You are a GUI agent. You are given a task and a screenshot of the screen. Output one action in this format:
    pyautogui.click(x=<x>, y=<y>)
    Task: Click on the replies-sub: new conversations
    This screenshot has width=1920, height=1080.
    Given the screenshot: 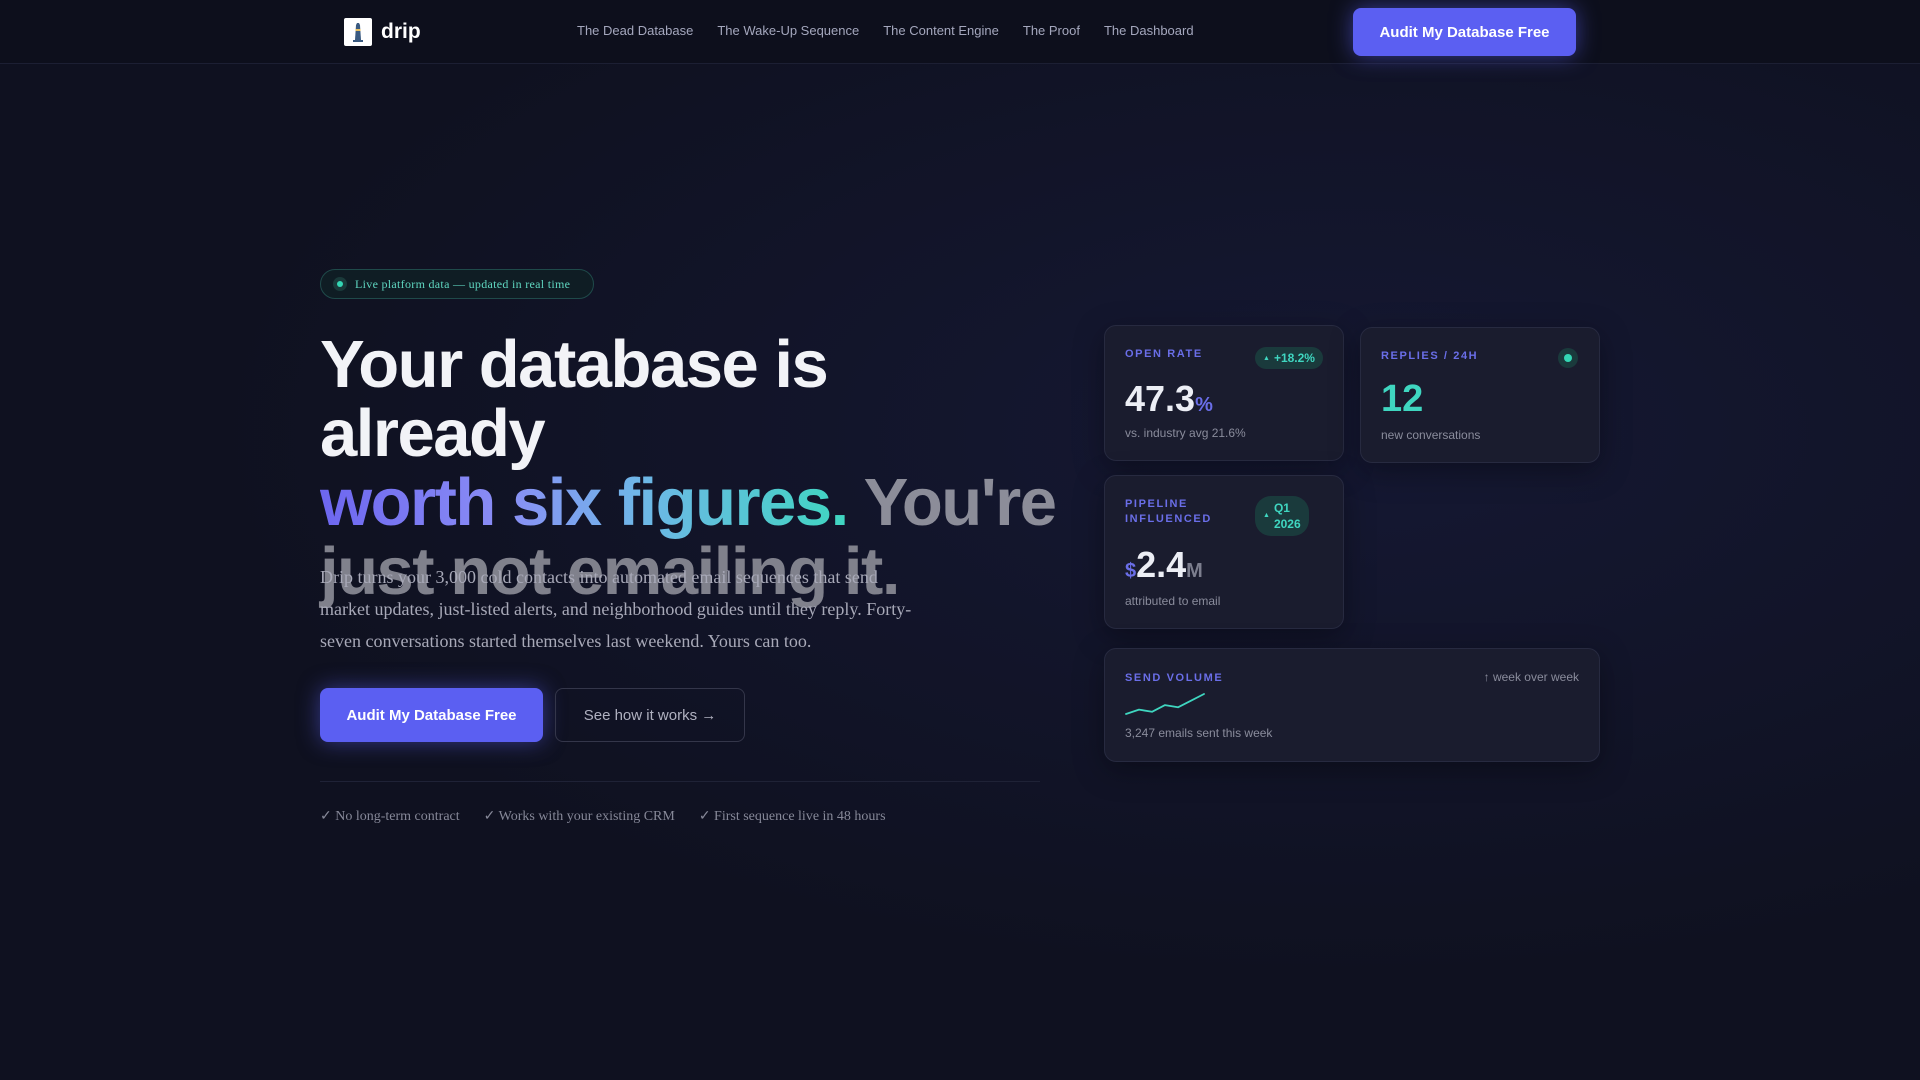 What is the action you would take?
    pyautogui.click(x=1431, y=435)
    